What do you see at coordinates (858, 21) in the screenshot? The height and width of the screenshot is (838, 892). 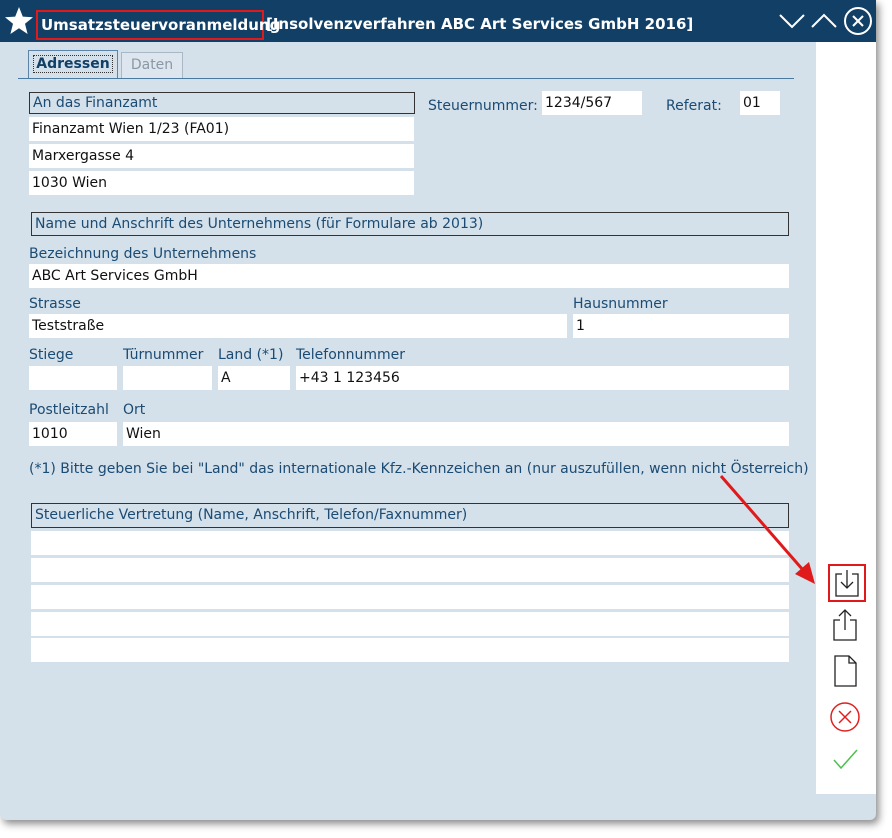 I see `close-icon` at bounding box center [858, 21].